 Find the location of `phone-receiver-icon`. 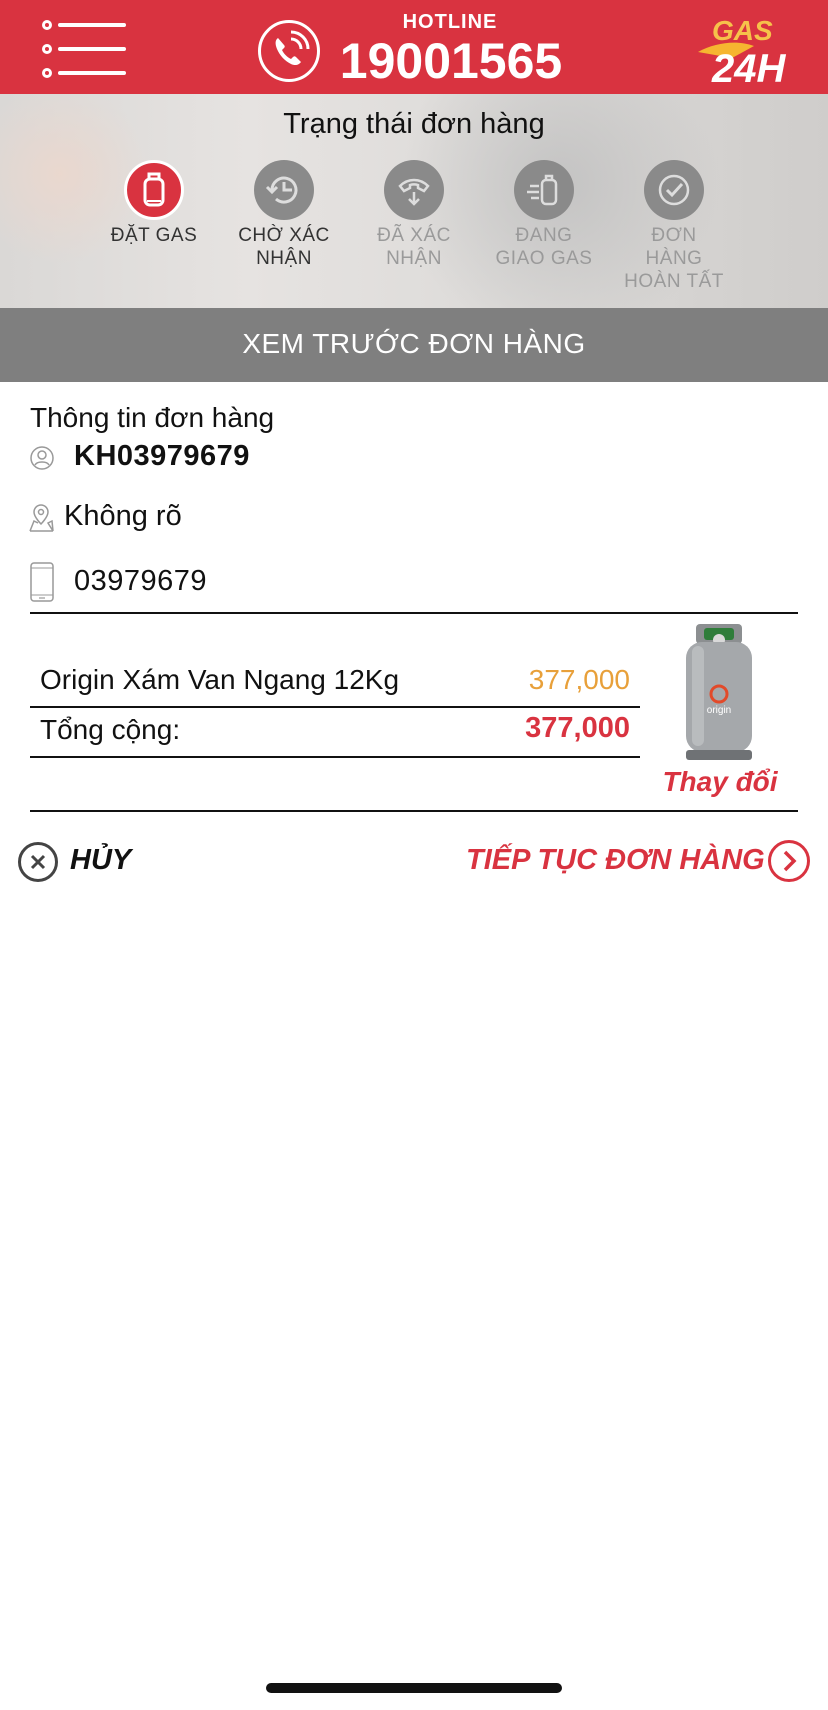

phone-receiver-icon is located at coordinates (414, 190).